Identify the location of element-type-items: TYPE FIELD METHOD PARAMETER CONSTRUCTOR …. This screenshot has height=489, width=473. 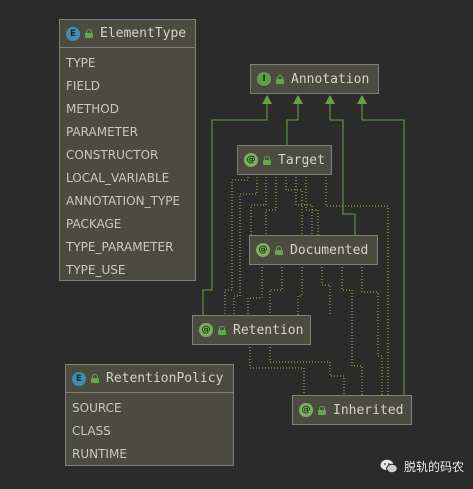
(127, 166).